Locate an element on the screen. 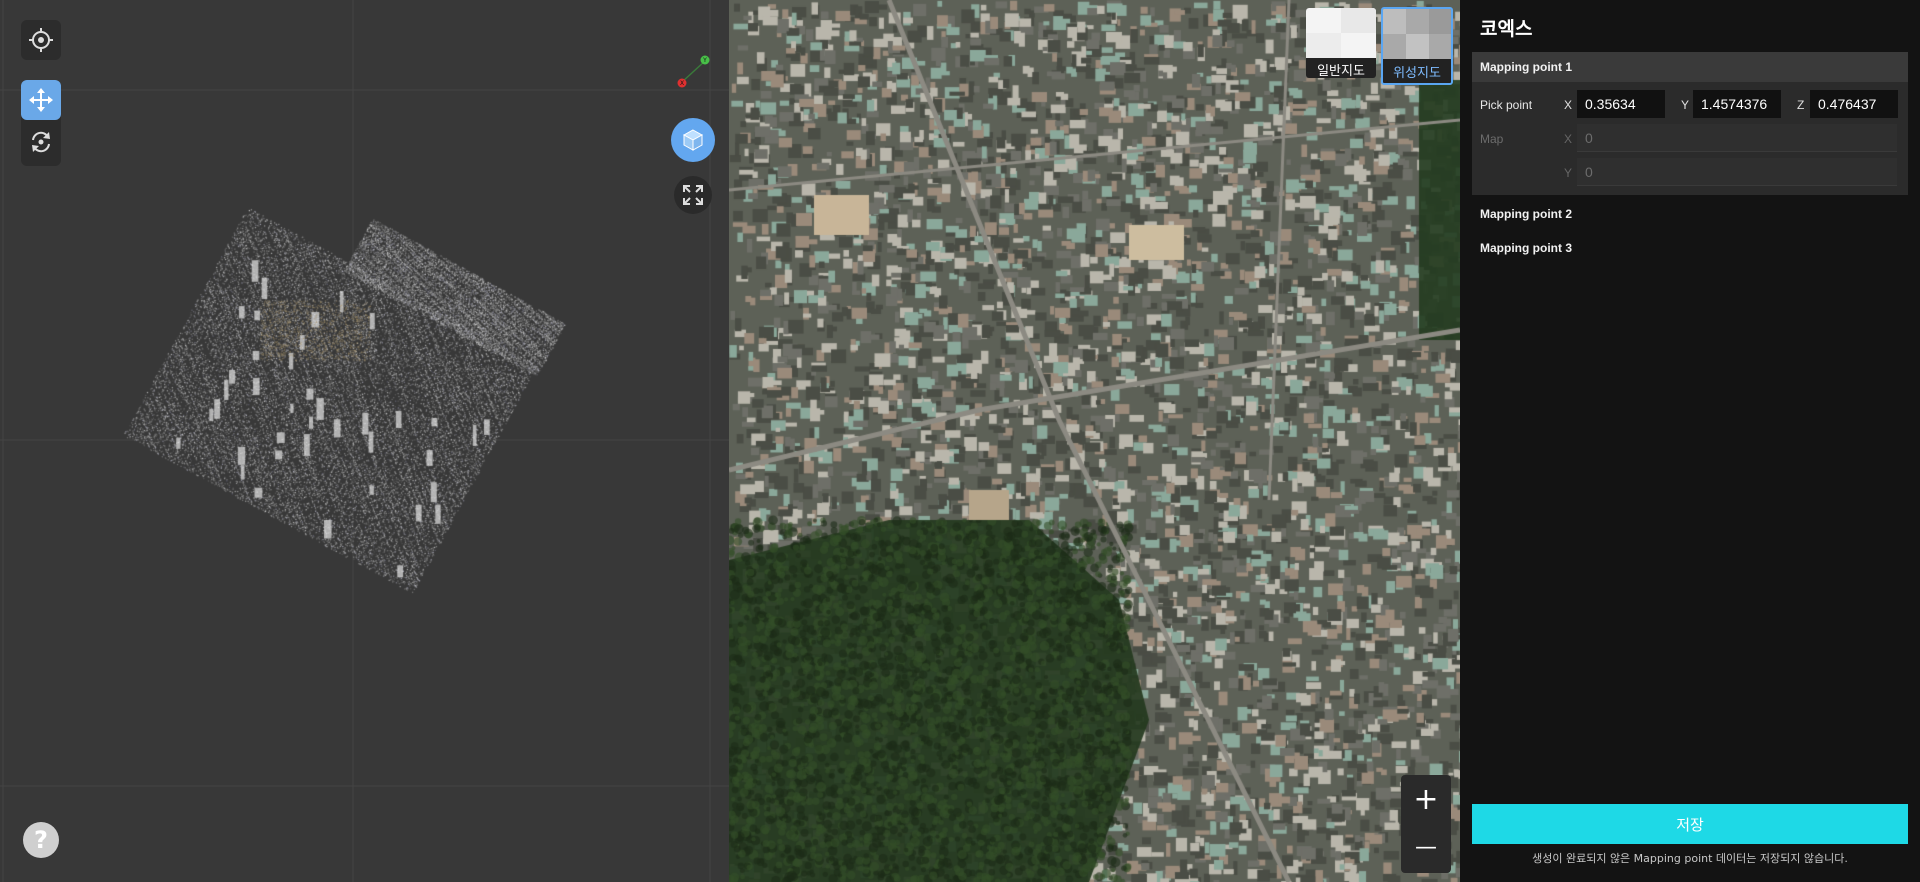 The image size is (1920, 882). pick-x-input is located at coordinates (1621, 104).